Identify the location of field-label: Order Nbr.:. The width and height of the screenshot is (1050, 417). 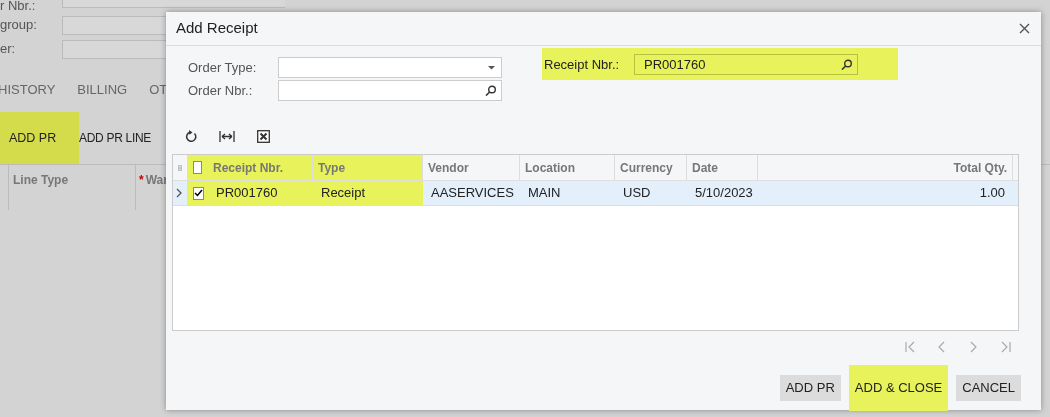
(221, 91).